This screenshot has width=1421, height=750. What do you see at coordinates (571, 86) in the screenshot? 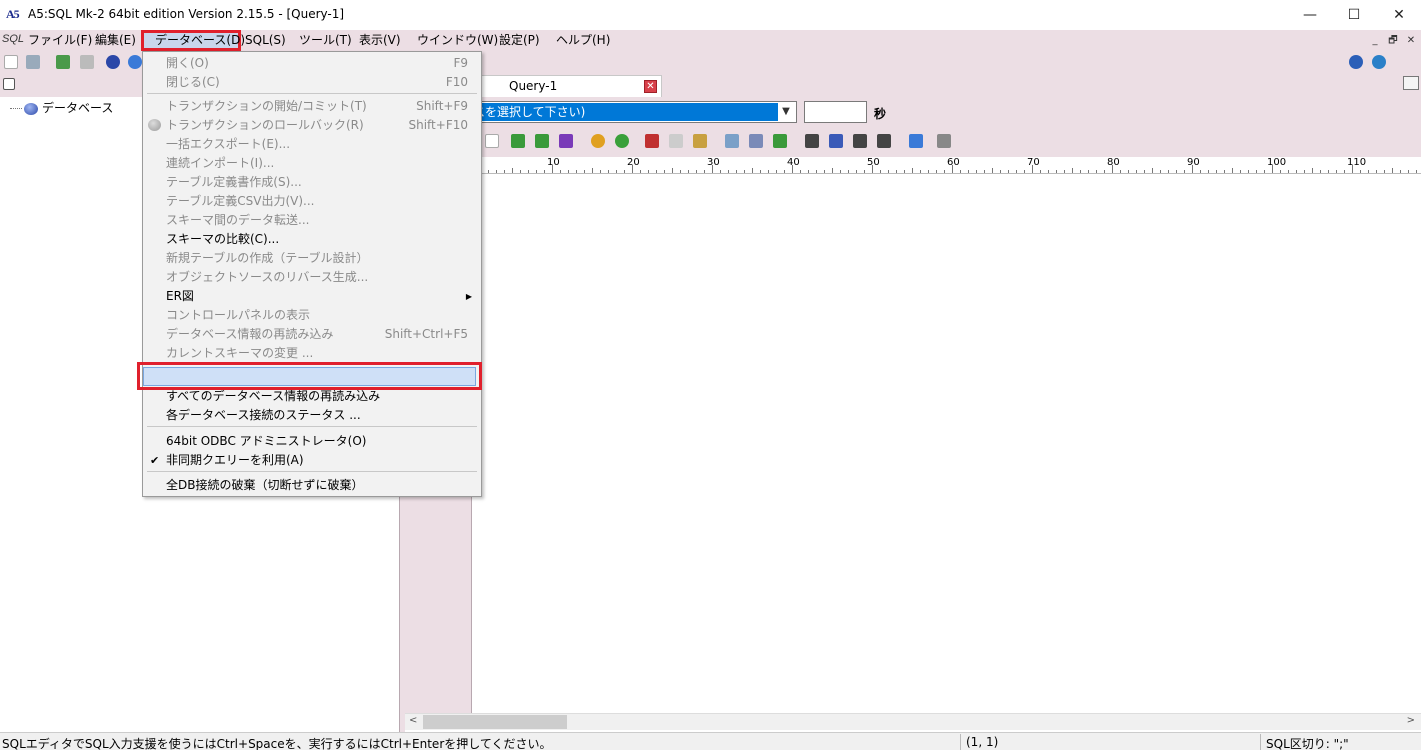
I see `tab-query-1: Query-1 ✕` at bounding box center [571, 86].